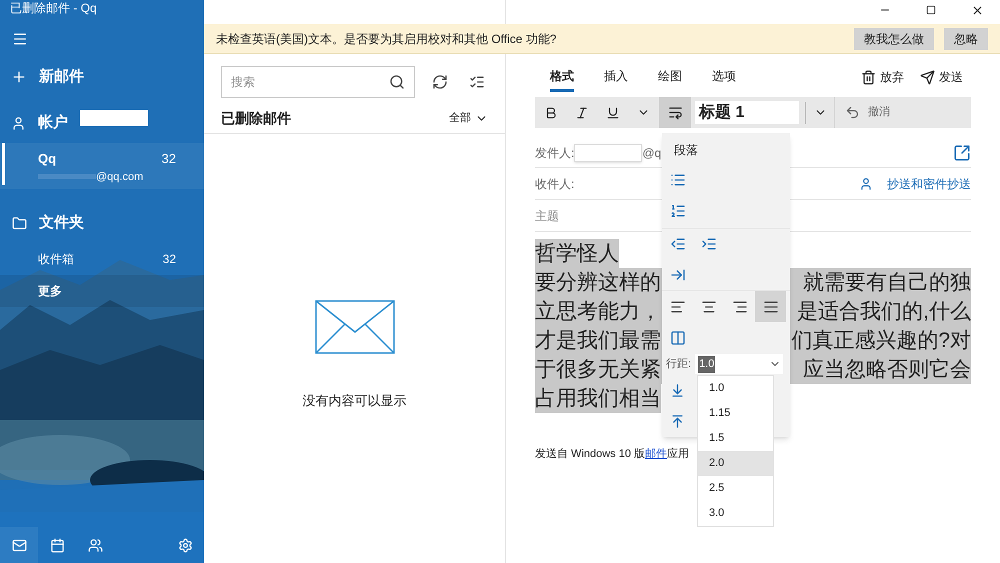 The width and height of the screenshot is (1000, 563). Describe the element at coordinates (354, 327) in the screenshot. I see `envelope-icon` at that location.